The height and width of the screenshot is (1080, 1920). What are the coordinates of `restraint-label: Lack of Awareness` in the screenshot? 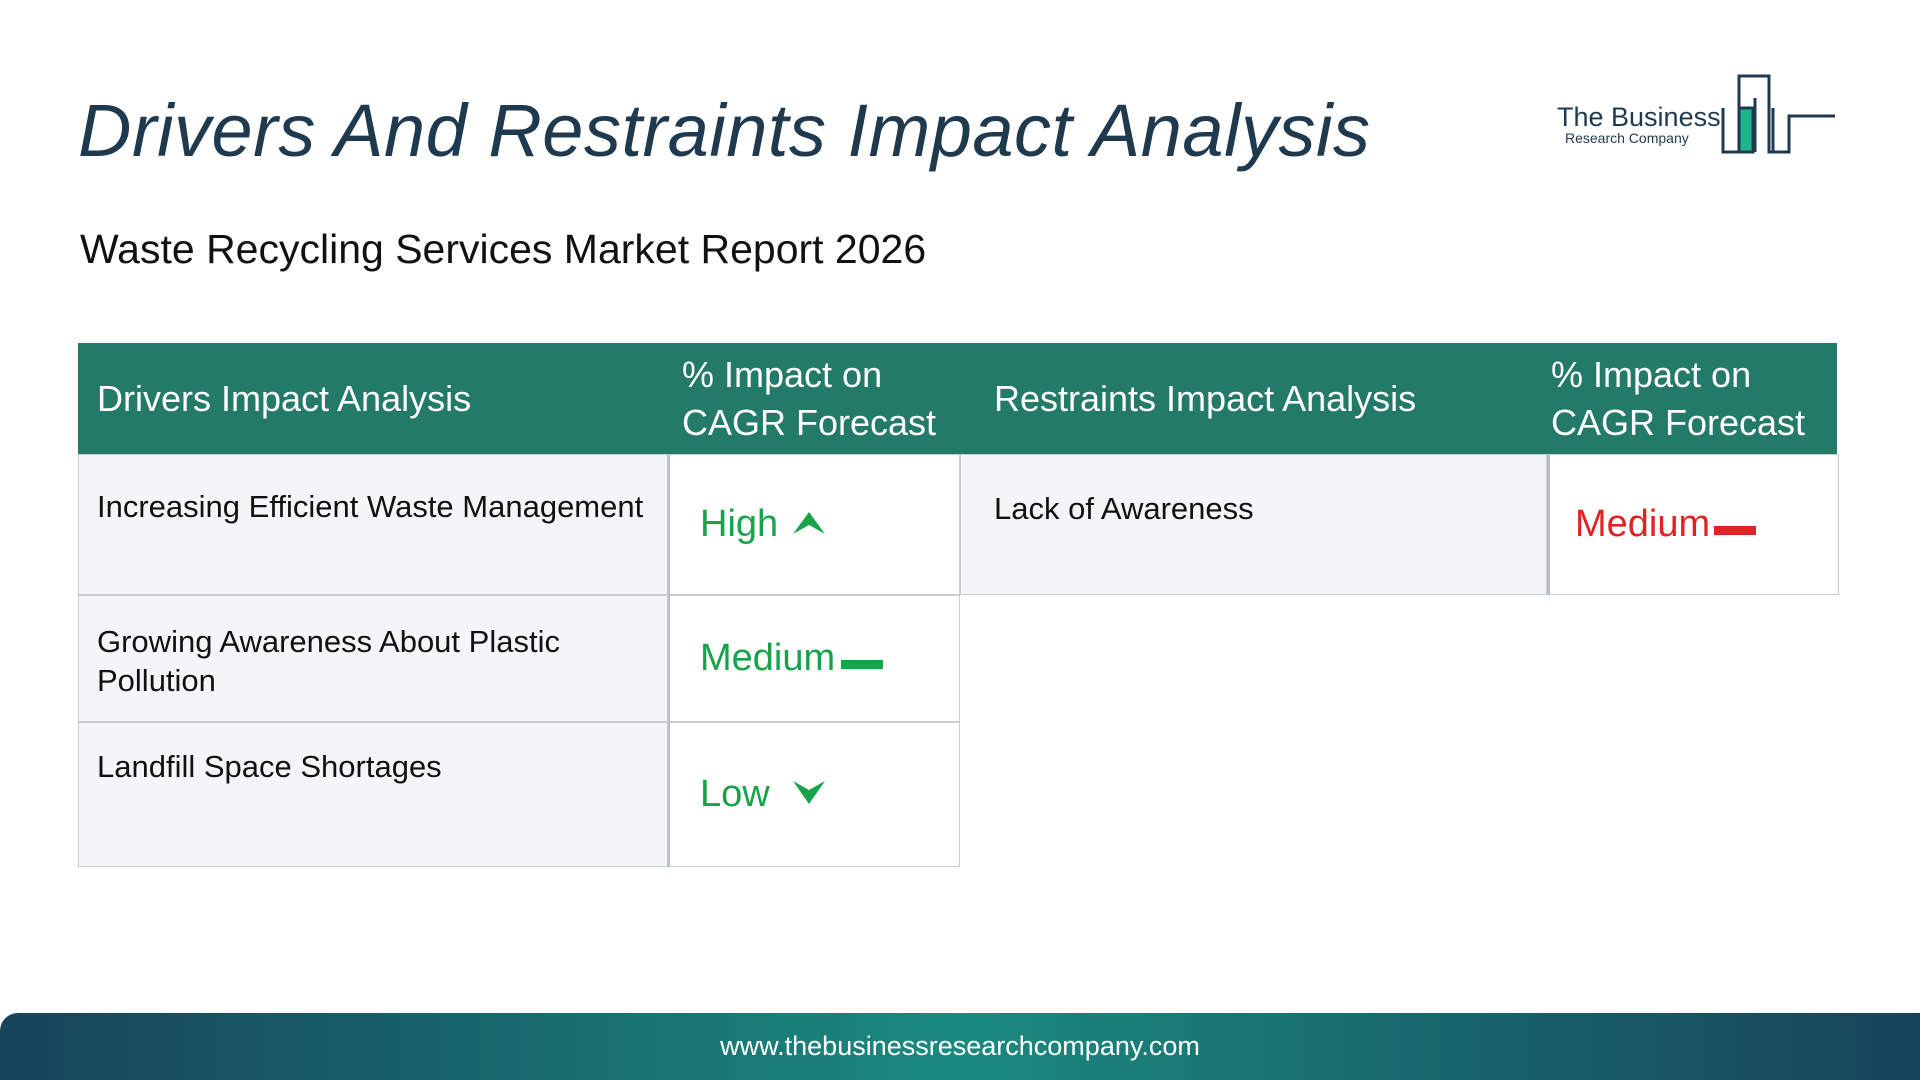 It's located at (1253, 524).